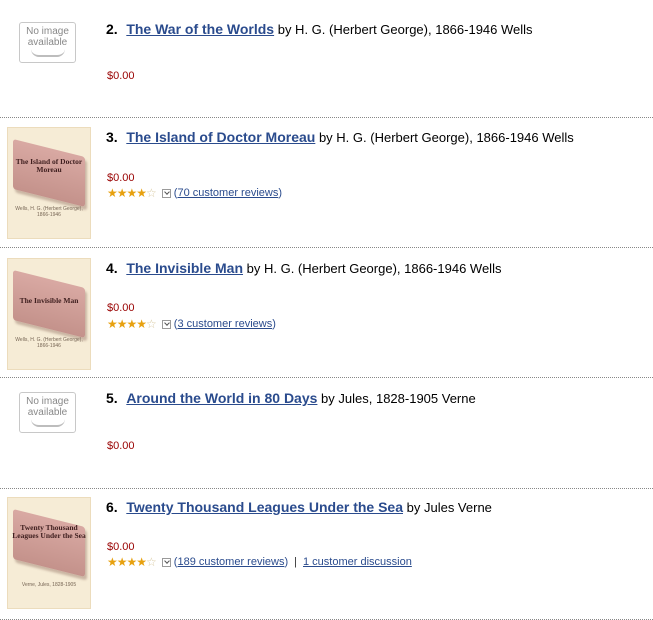 This screenshot has height=620, width=653. What do you see at coordinates (264, 507) in the screenshot?
I see `result-title-link: Twenty Thousand Leagues Under the Sea` at bounding box center [264, 507].